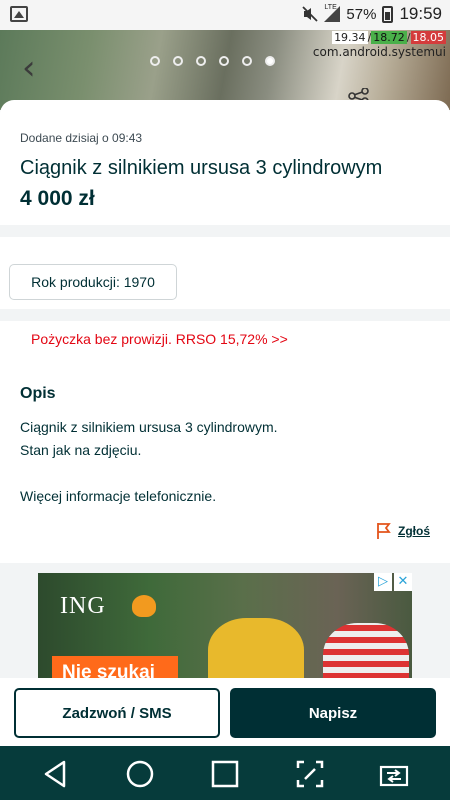 The height and width of the screenshot is (800, 450). What do you see at coordinates (140, 774) in the screenshot?
I see `home-circle-icon` at bounding box center [140, 774].